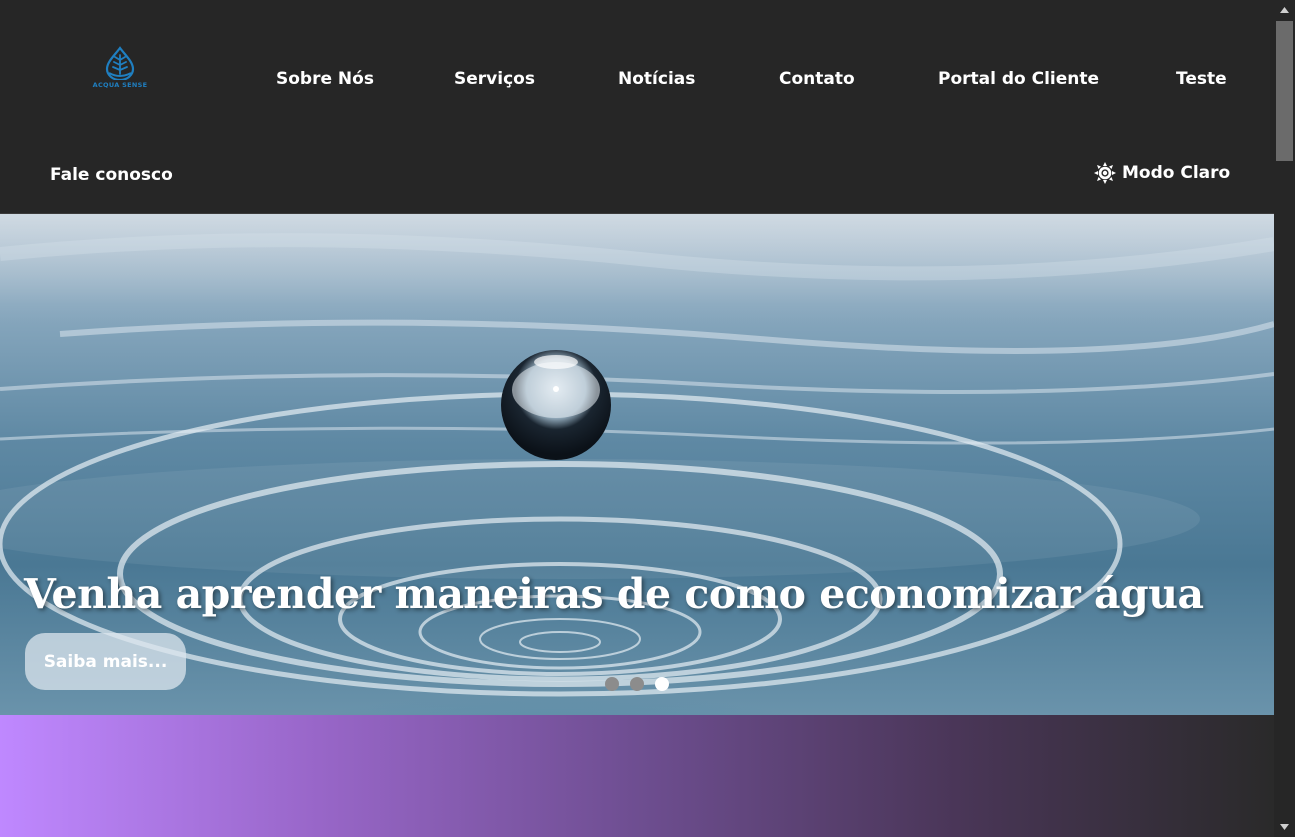 The image size is (1295, 837). Describe the element at coordinates (1201, 79) in the screenshot. I see `nav-teste: Teste` at that location.